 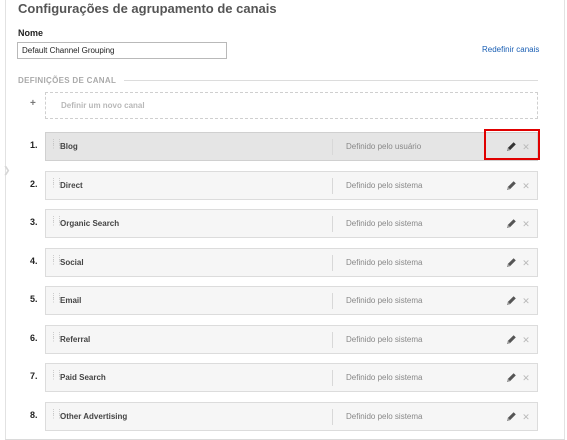 What do you see at coordinates (72, 262) in the screenshot?
I see `channel-name: Social` at bounding box center [72, 262].